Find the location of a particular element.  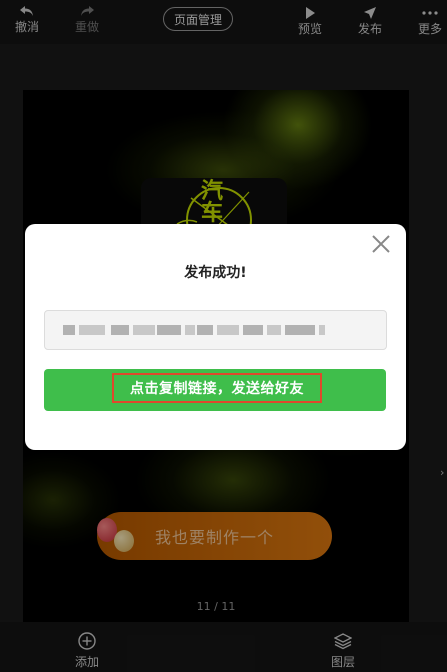

copy-link-button: 点击复制链接，发送给好友 is located at coordinates (215, 390).